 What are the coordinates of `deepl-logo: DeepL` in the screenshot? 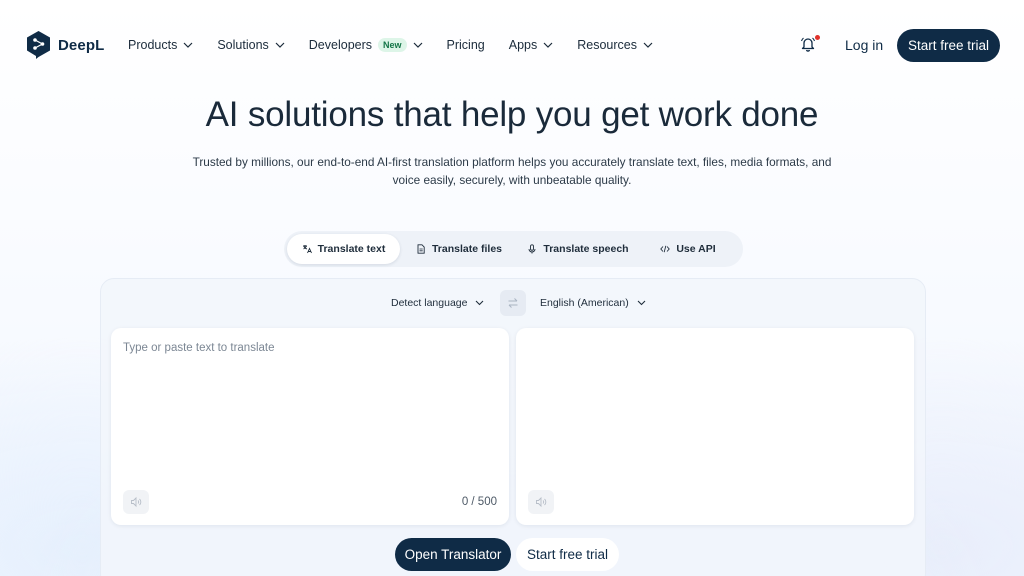 It's located at (65, 45).